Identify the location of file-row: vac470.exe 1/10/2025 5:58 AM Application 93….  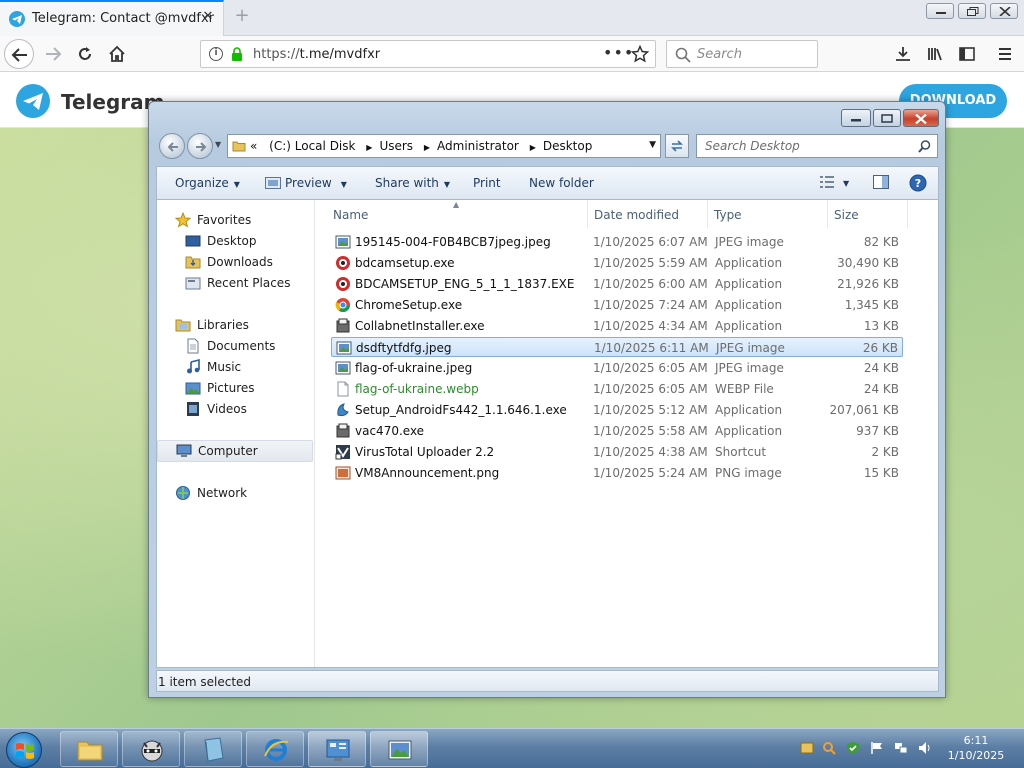
(617, 431).